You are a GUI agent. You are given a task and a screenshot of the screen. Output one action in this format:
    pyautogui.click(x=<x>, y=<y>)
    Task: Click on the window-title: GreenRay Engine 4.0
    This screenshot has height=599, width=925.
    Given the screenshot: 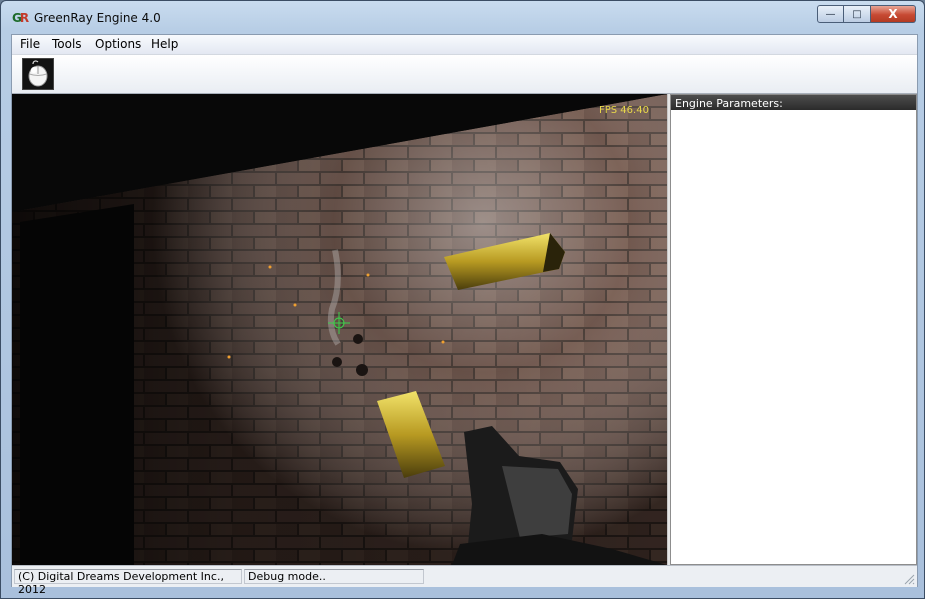 What is the action you would take?
    pyautogui.click(x=97, y=18)
    